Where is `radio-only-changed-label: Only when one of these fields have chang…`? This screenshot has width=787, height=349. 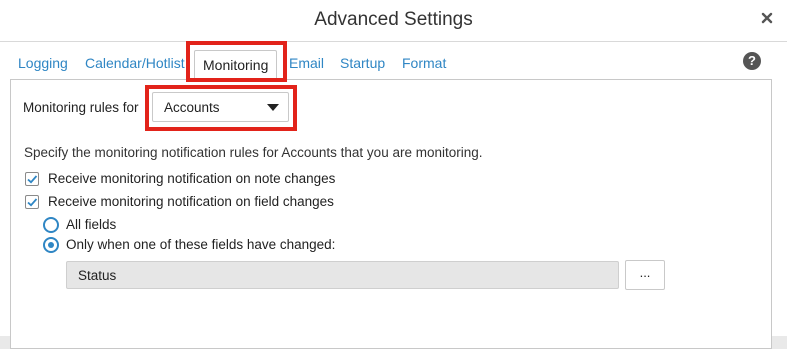 radio-only-changed-label: Only when one of these fields have chang… is located at coordinates (201, 244).